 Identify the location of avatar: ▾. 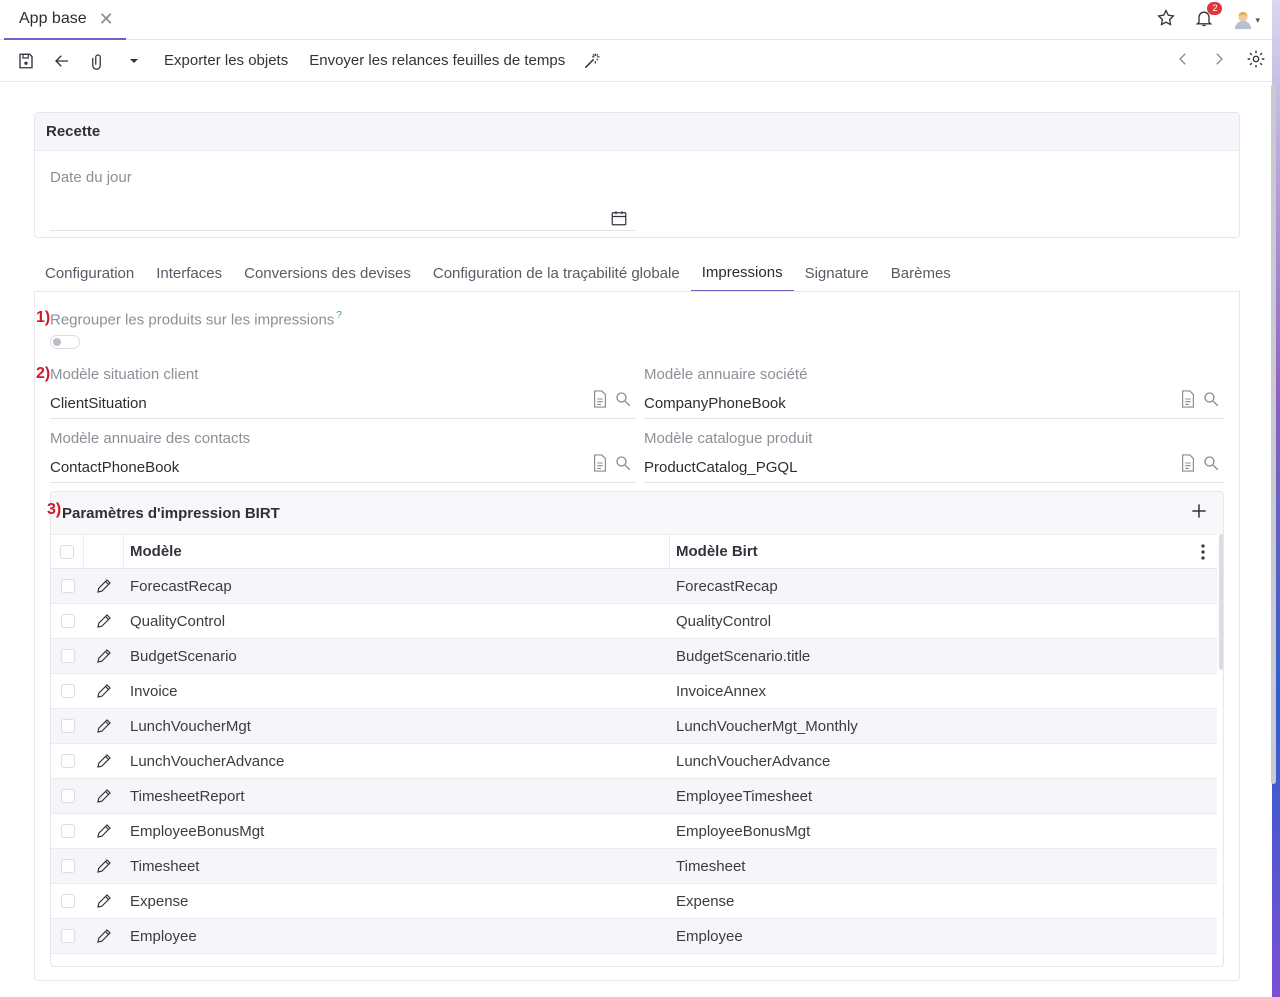
(1246, 20).